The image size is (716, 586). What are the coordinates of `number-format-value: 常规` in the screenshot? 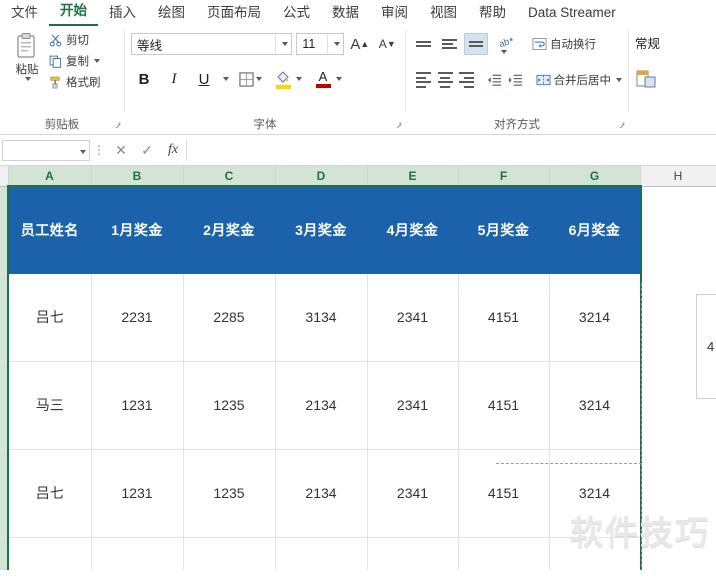 It's located at (647, 42).